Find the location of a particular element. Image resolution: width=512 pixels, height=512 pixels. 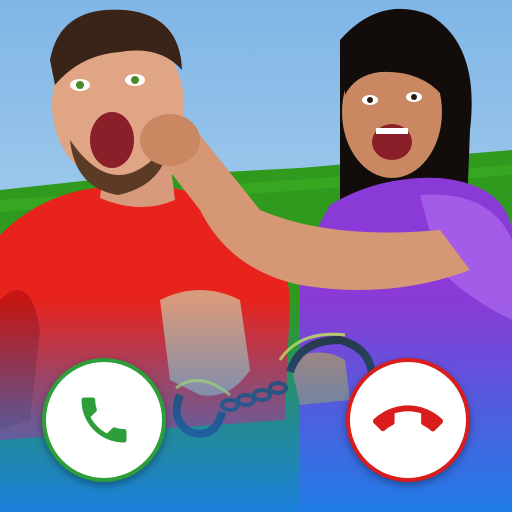

decline-call-button is located at coordinates (408, 420).